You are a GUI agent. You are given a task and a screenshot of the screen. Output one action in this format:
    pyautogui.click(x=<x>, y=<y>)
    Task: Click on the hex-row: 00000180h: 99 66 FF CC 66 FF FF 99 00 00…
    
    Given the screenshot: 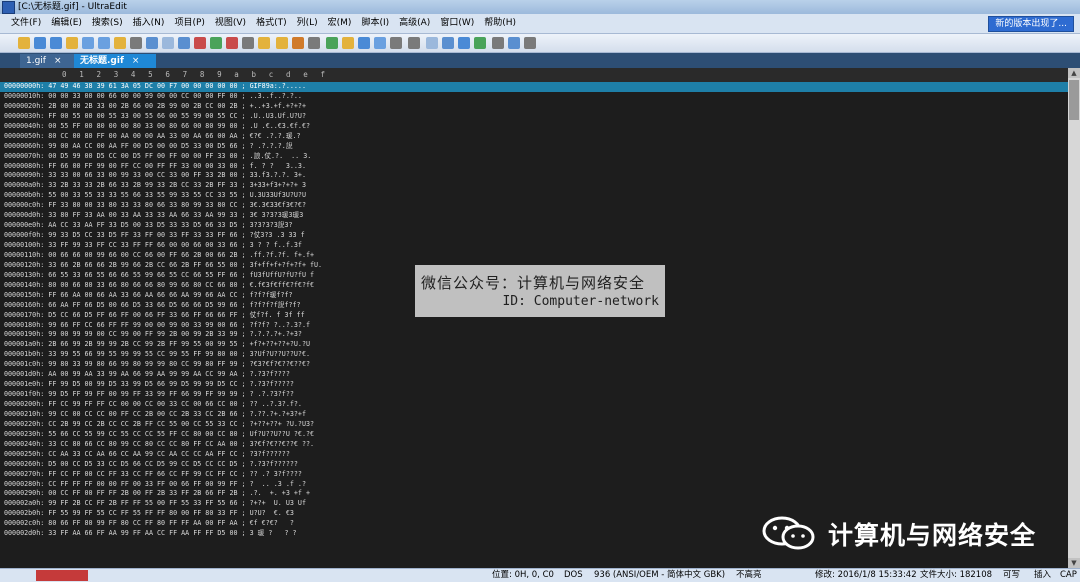 What is the action you would take?
    pyautogui.click(x=534, y=326)
    